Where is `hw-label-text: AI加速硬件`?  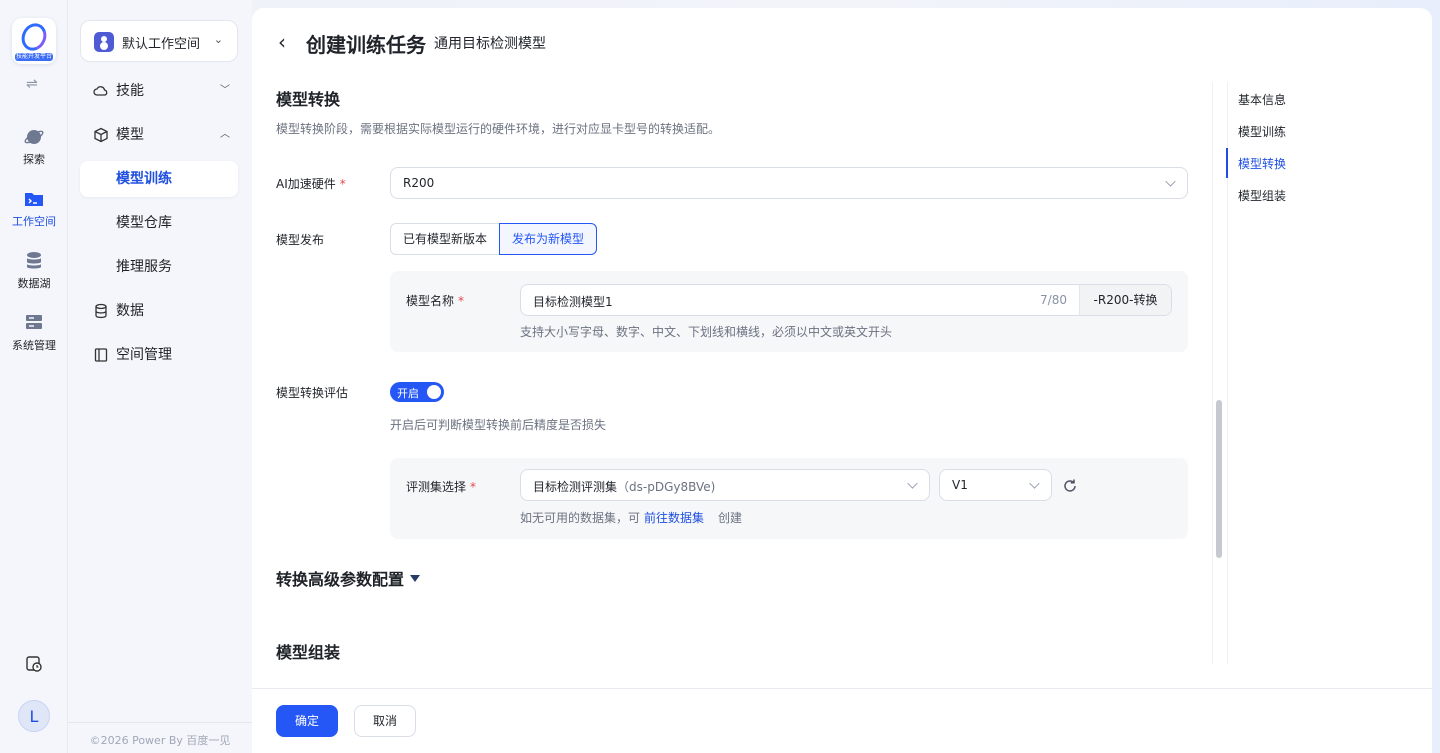 hw-label-text: AI加速硬件 is located at coordinates (306, 184).